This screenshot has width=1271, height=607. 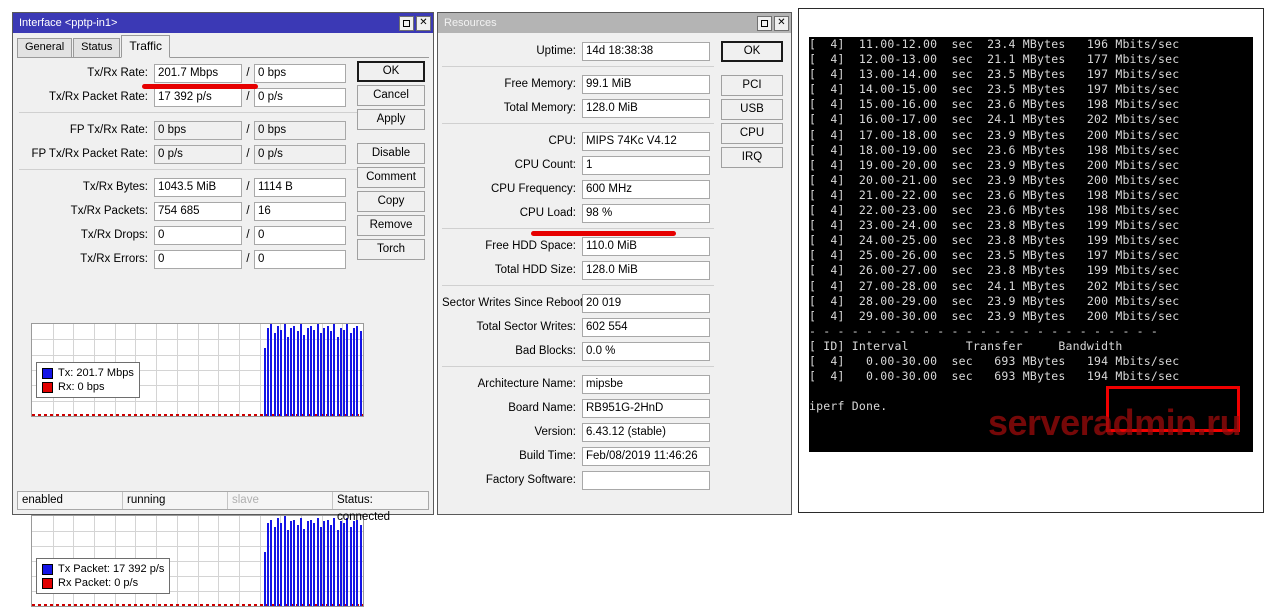 I want to click on highlight-underline-cpuload, so click(x=603, y=233).